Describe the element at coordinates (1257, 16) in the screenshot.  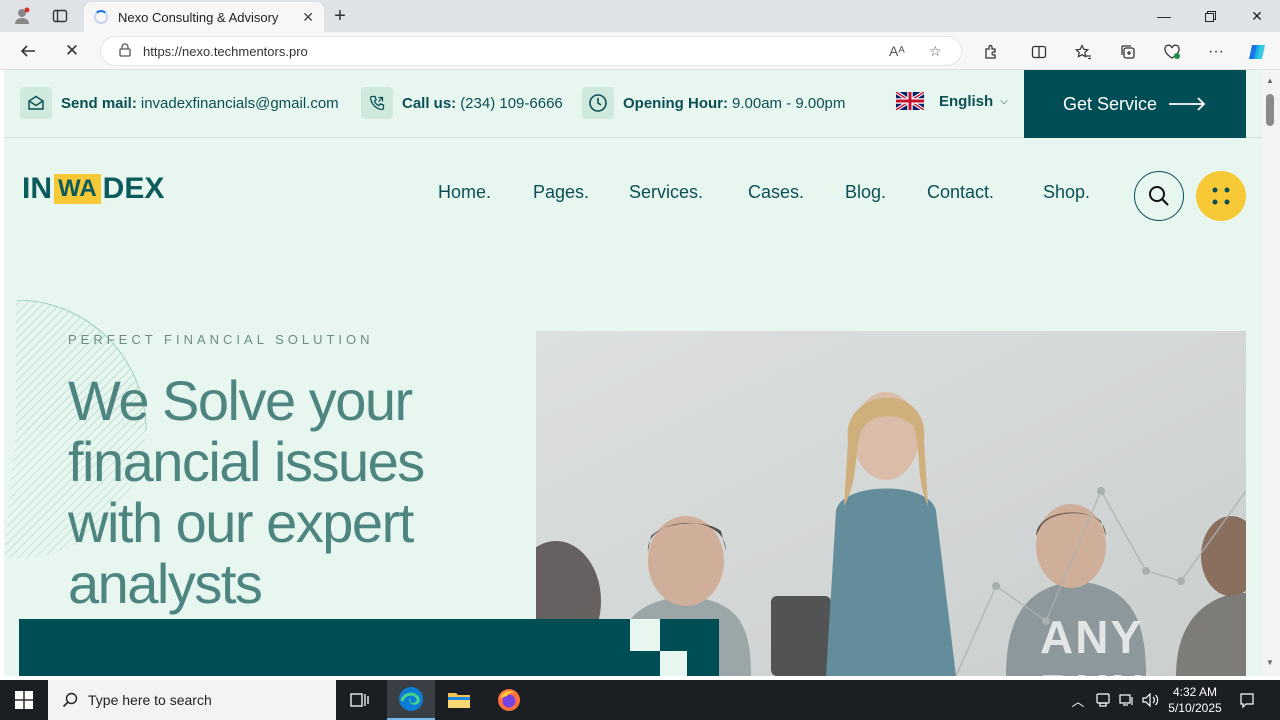
I see `close-window-button: ✕` at that location.